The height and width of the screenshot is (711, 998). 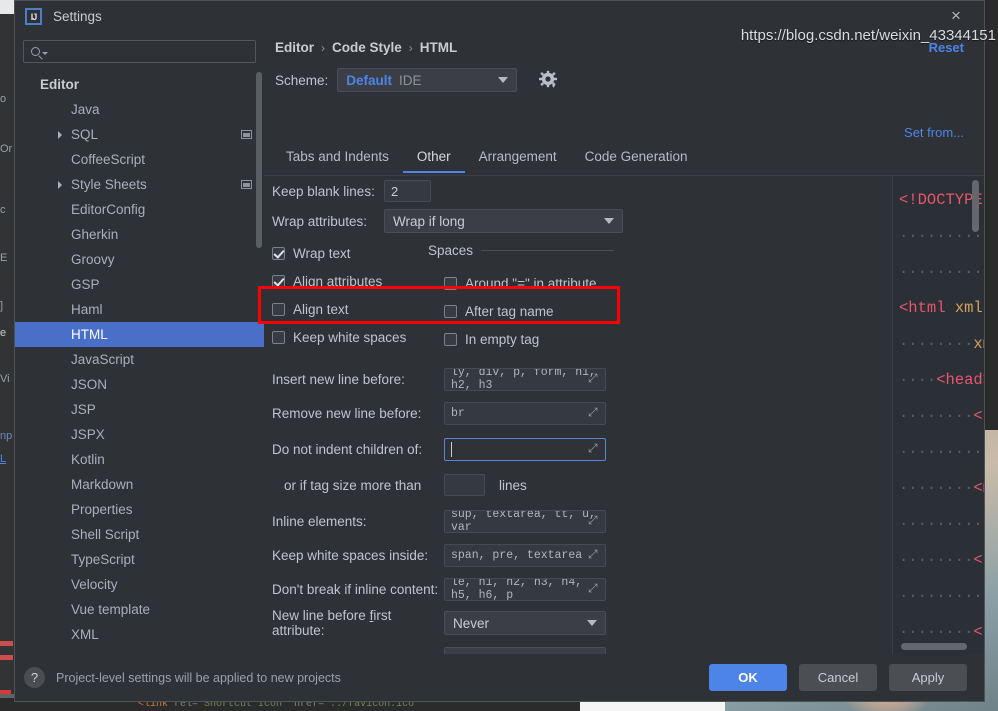 What do you see at coordinates (139, 84) in the screenshot?
I see `sidebar-item-editor: Editor` at bounding box center [139, 84].